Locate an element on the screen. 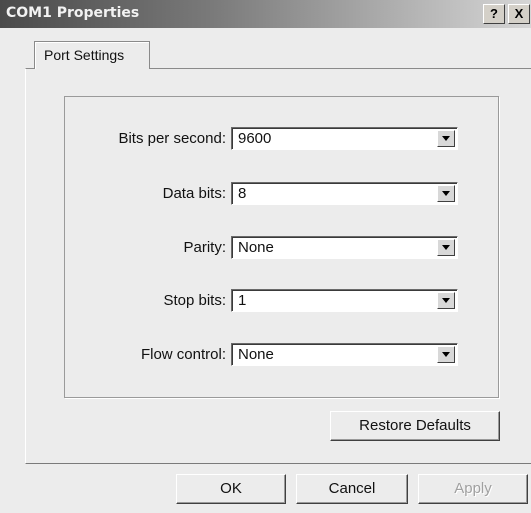  data-bits-label: Data bits: is located at coordinates (194, 193).